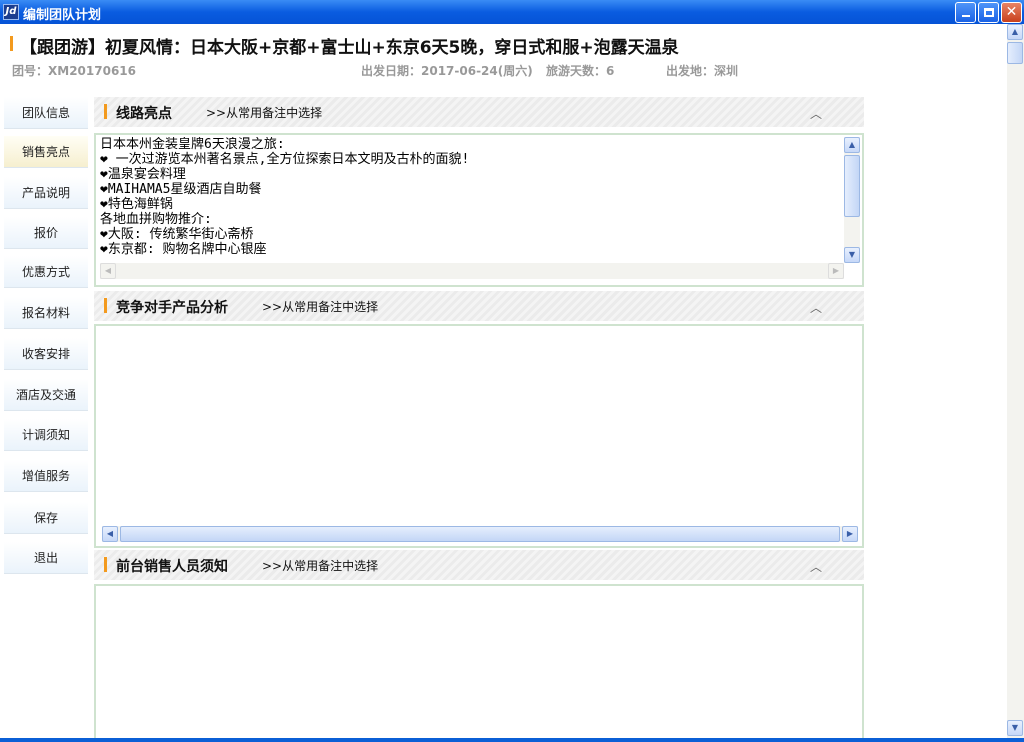  I want to click on window-vertical-scrollbar: ▲ ▼, so click(1015, 382).